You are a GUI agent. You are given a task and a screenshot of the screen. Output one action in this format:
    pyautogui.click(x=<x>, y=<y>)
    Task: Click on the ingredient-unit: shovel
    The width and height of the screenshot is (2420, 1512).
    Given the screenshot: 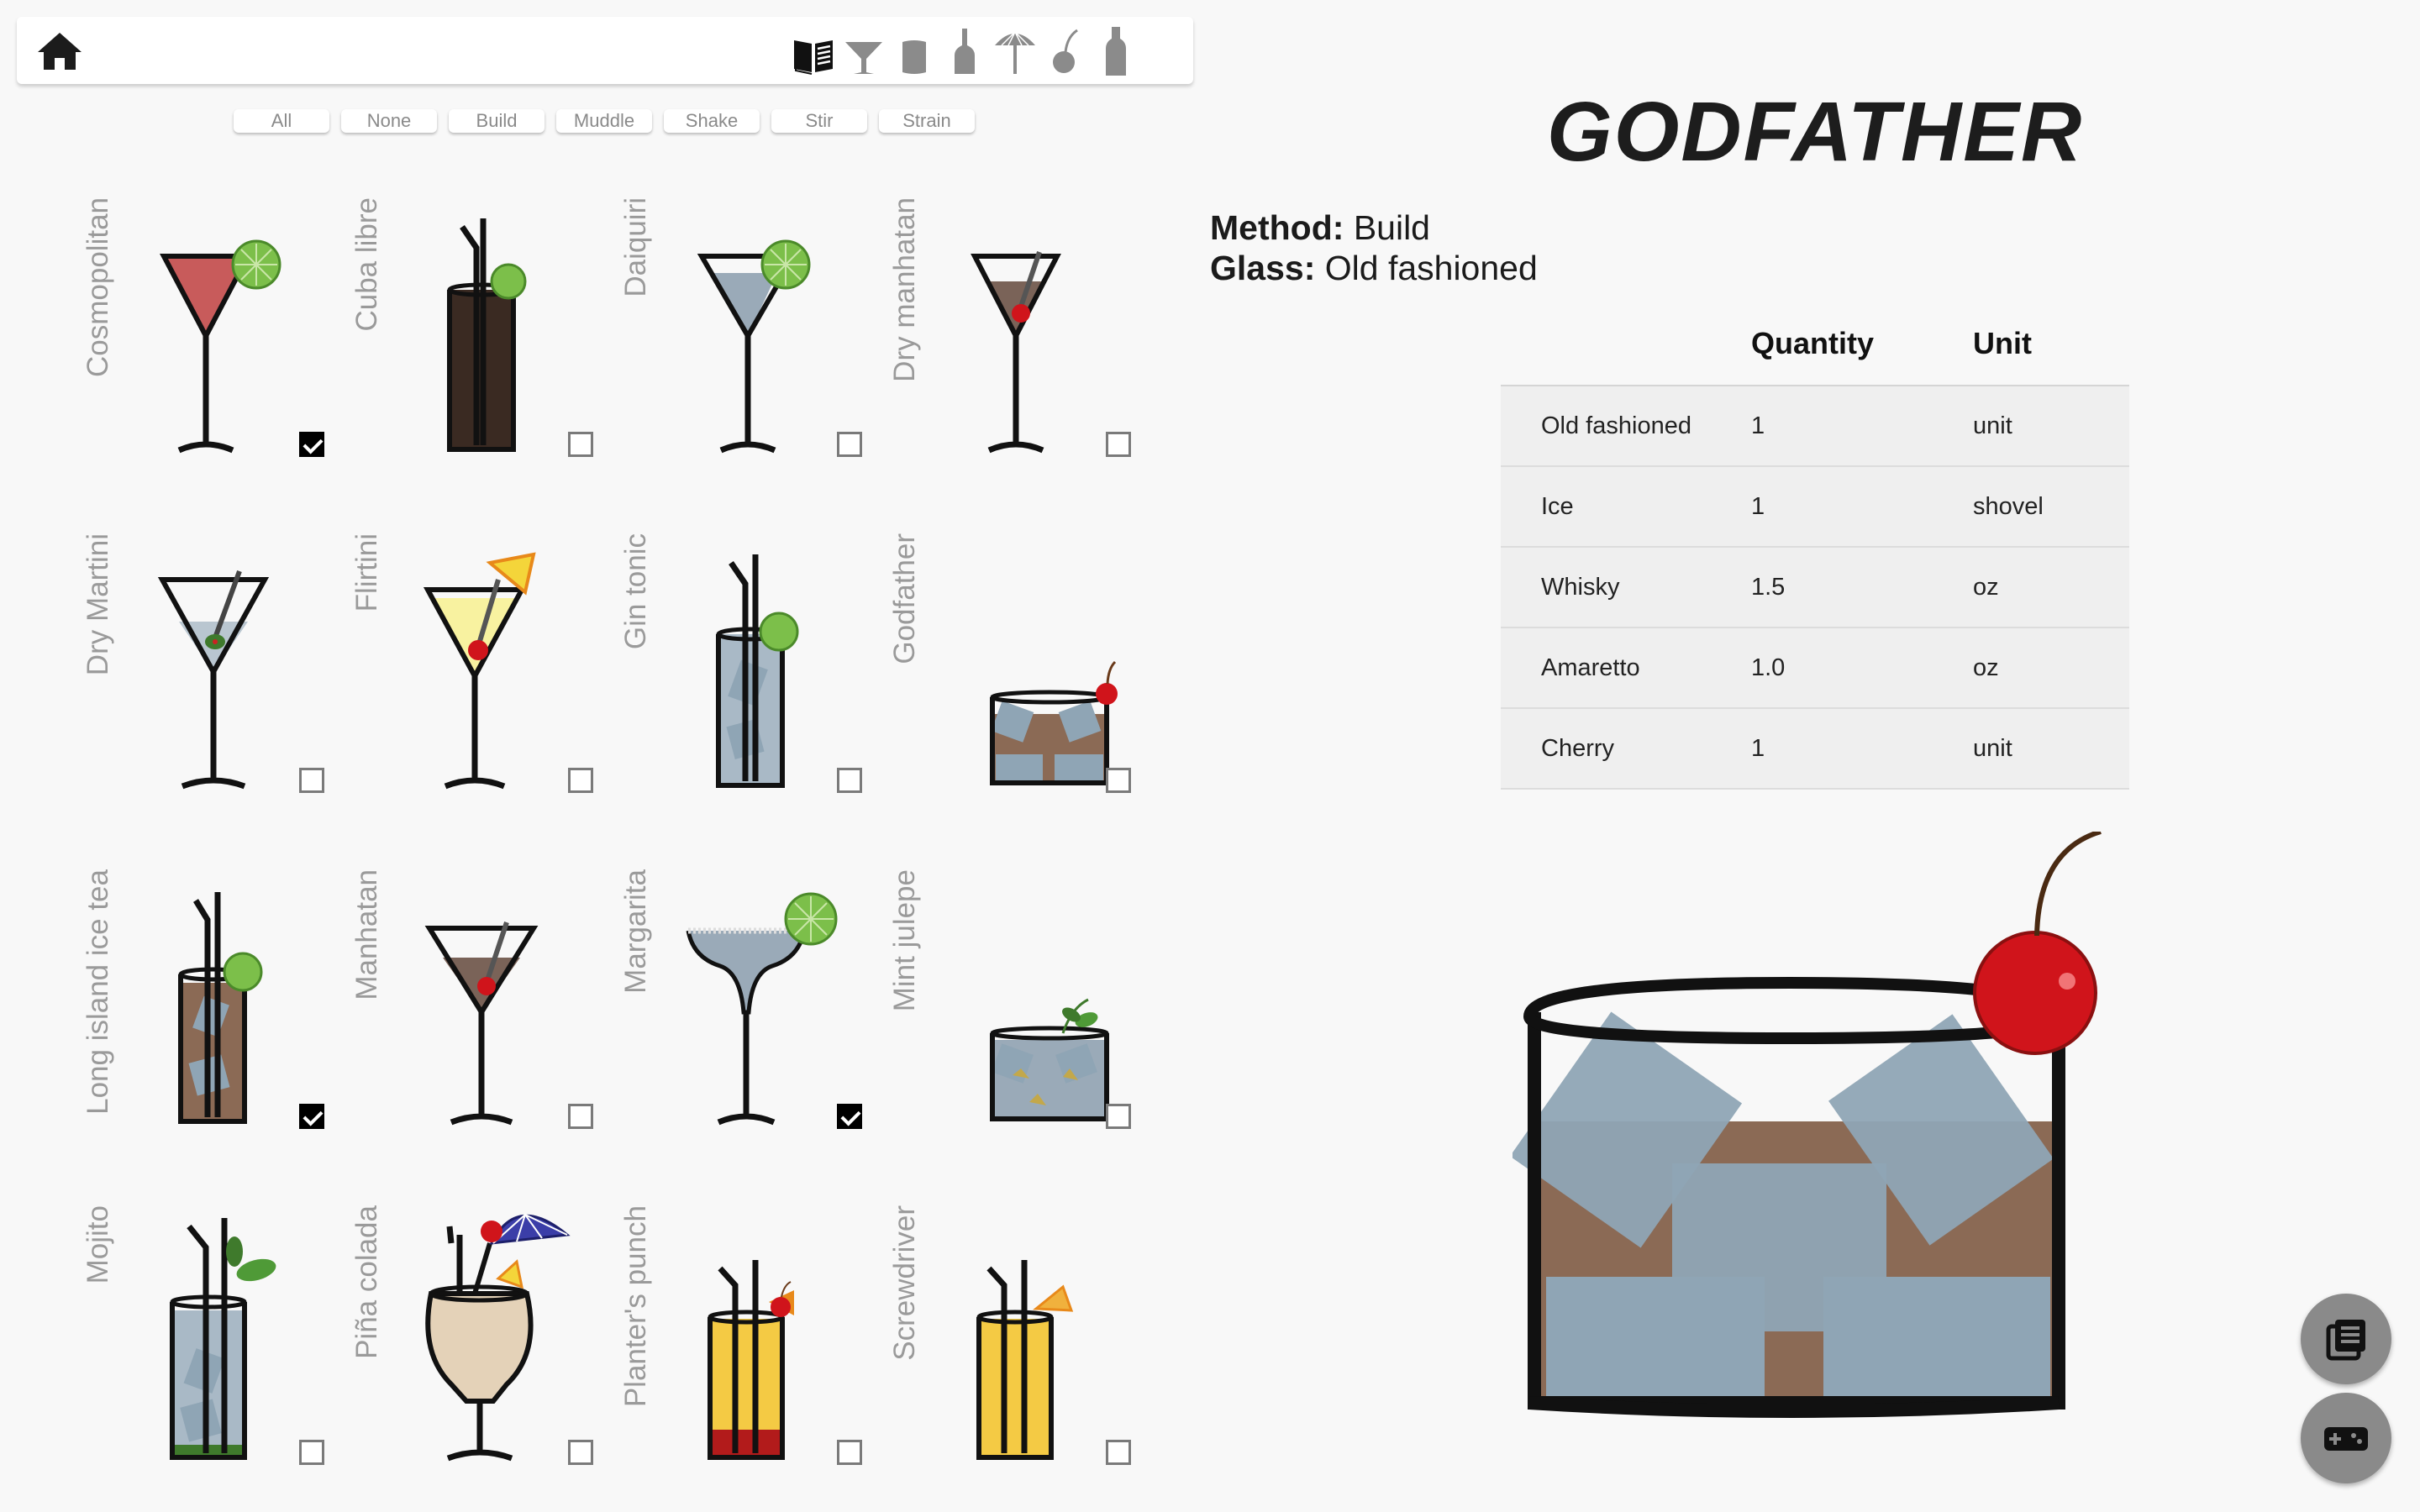 What is the action you would take?
    pyautogui.click(x=2051, y=507)
    